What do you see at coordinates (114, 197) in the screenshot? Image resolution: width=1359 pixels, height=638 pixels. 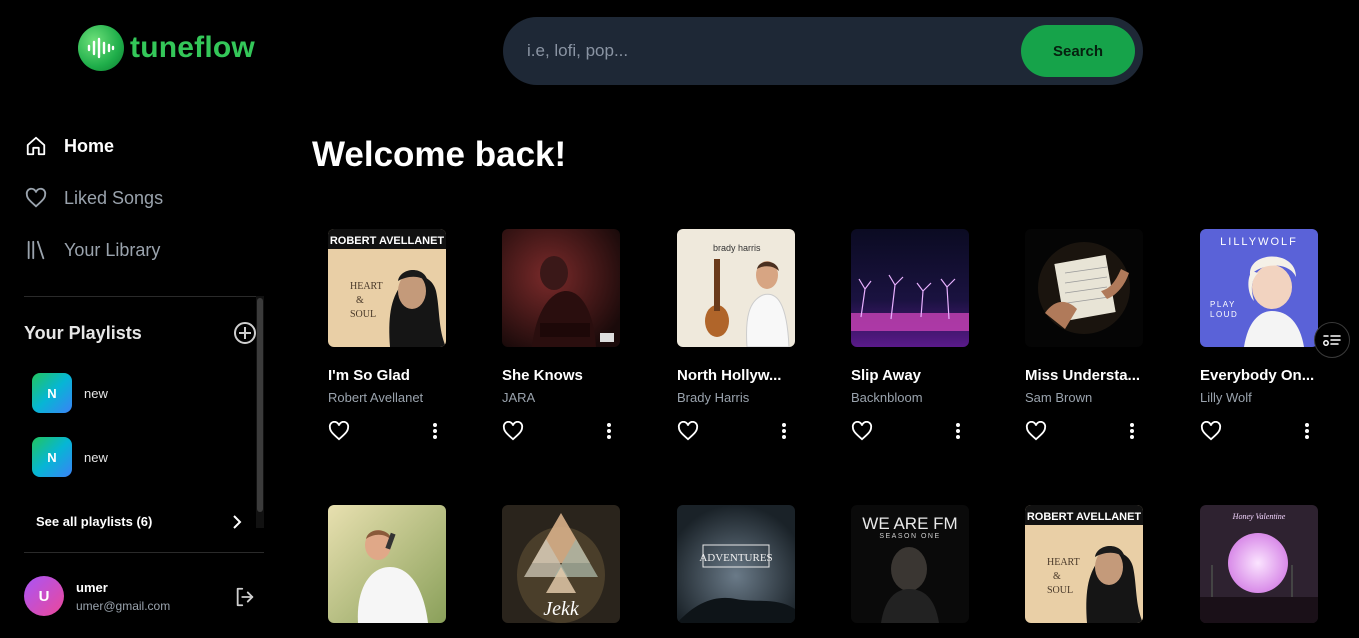 I see `nav-label: Liked Songs` at bounding box center [114, 197].